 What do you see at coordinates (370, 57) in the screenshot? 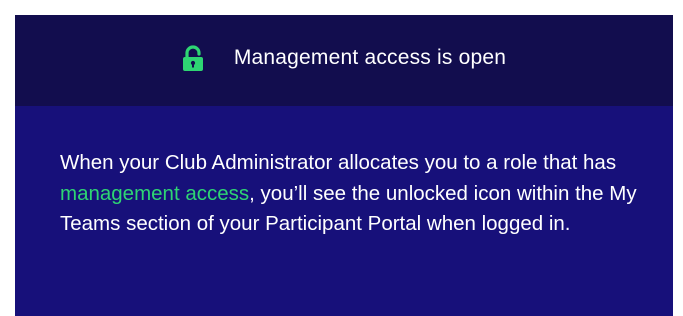
I see `header-title: Management access is open` at bounding box center [370, 57].